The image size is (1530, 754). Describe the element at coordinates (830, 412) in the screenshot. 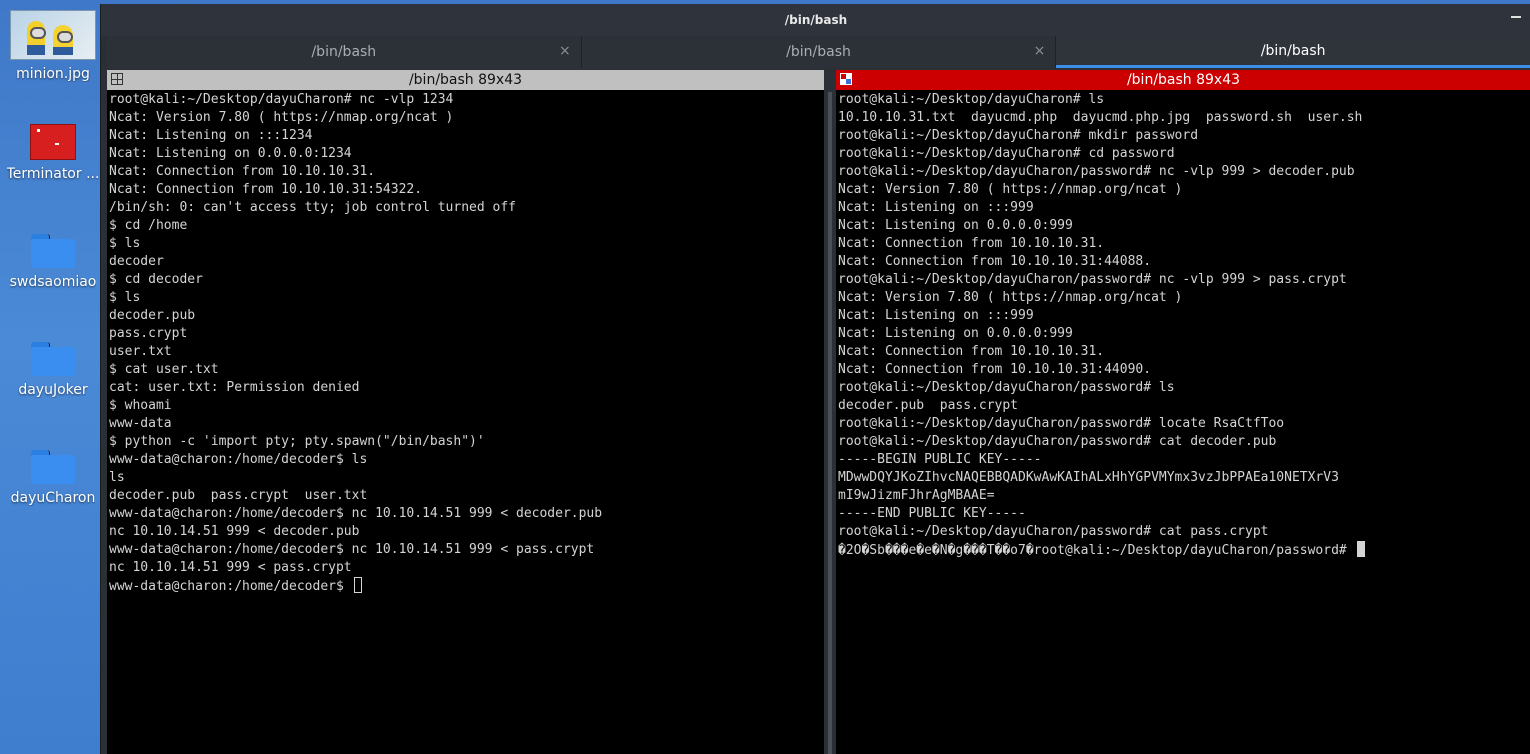

I see `pane-splitter` at that location.